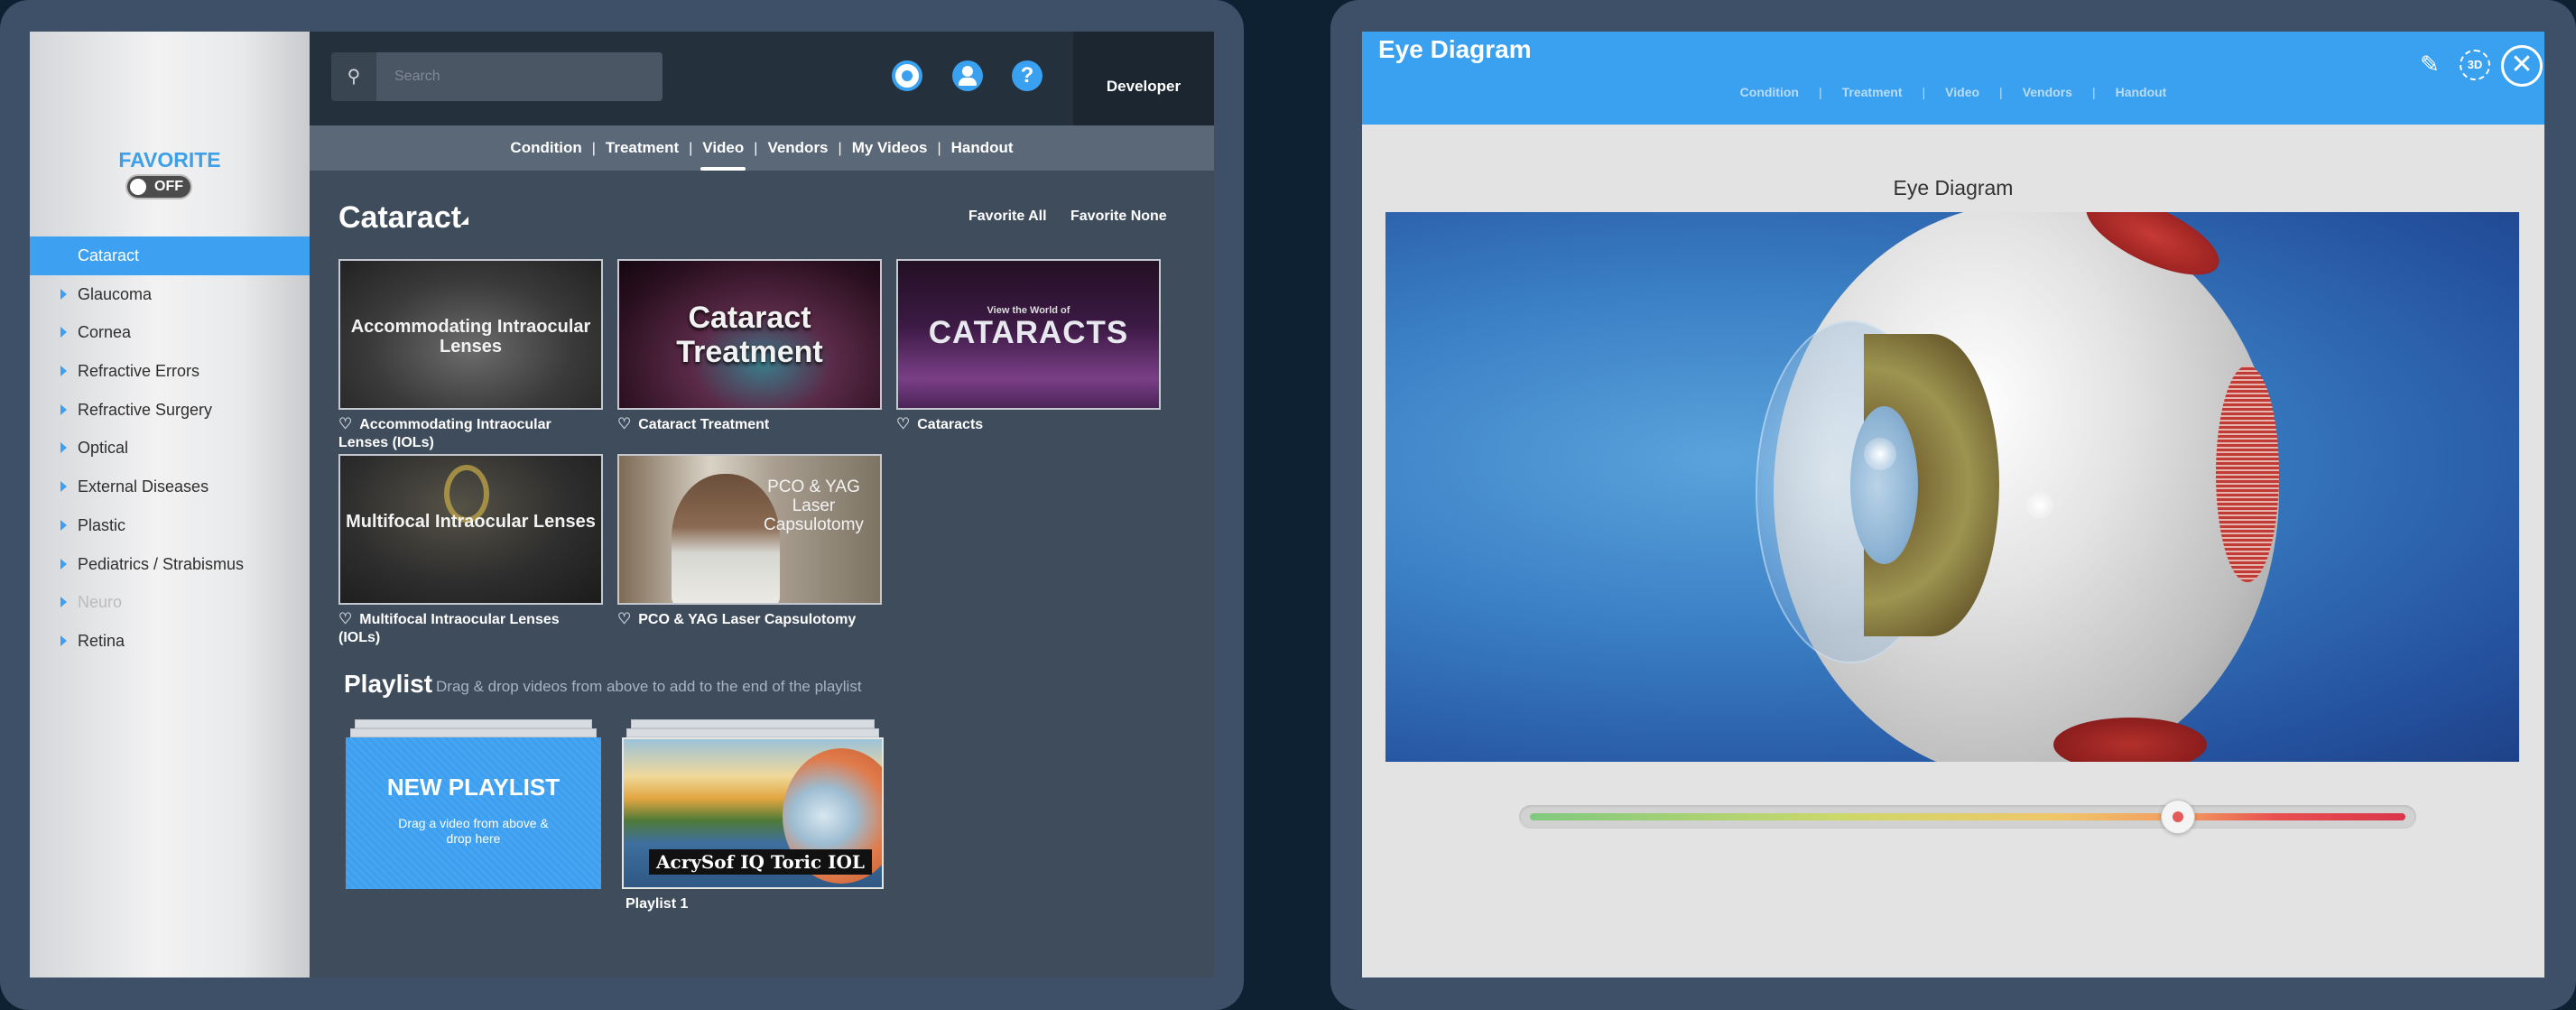  Describe the element at coordinates (399, 218) in the screenshot. I see `section-title: Cataract` at that location.